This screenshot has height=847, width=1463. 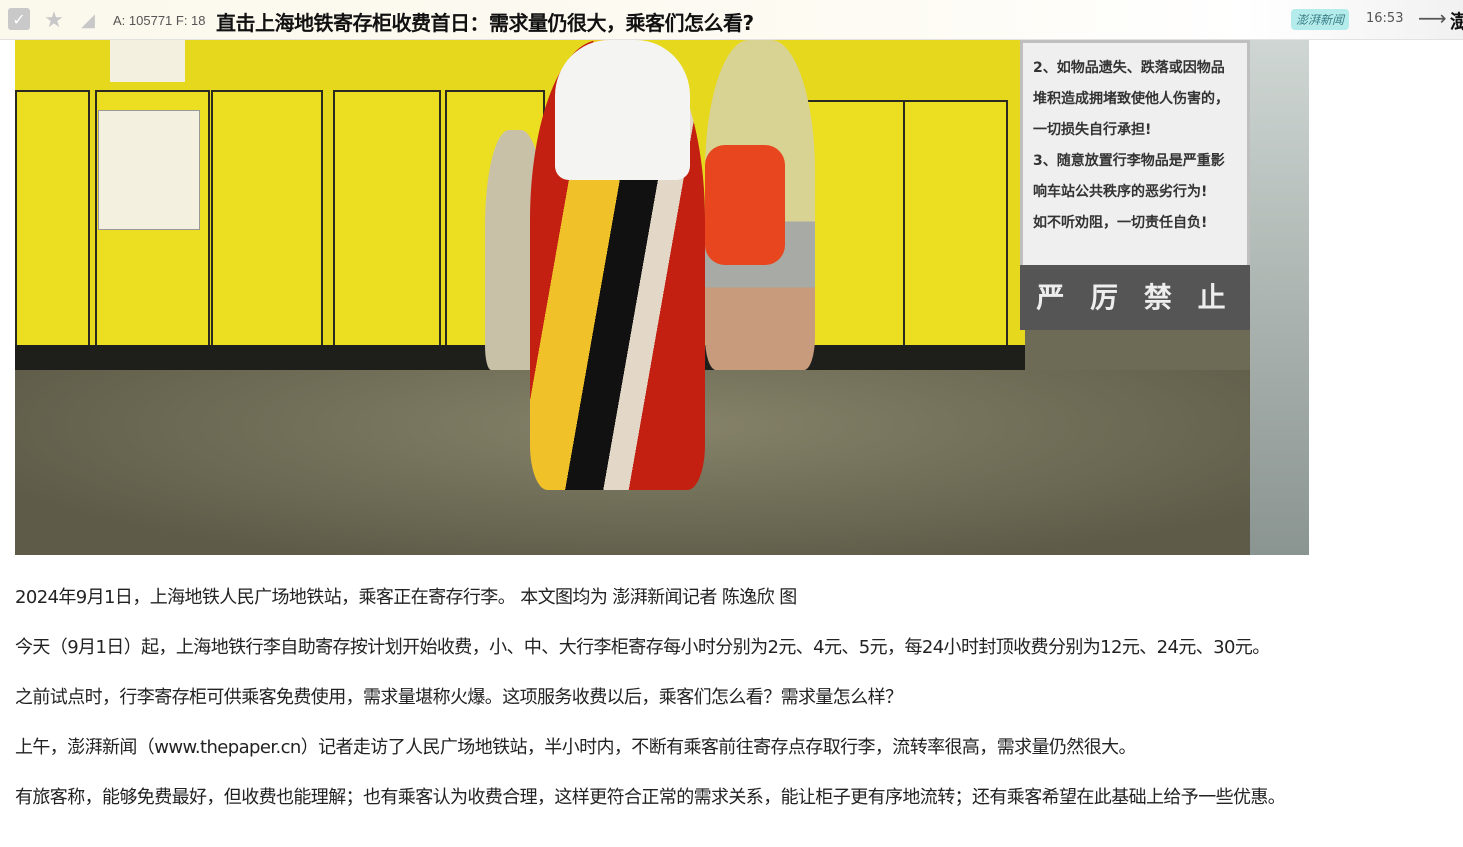 I want to click on arrow-right-icon: ⟶, so click(x=1432, y=18).